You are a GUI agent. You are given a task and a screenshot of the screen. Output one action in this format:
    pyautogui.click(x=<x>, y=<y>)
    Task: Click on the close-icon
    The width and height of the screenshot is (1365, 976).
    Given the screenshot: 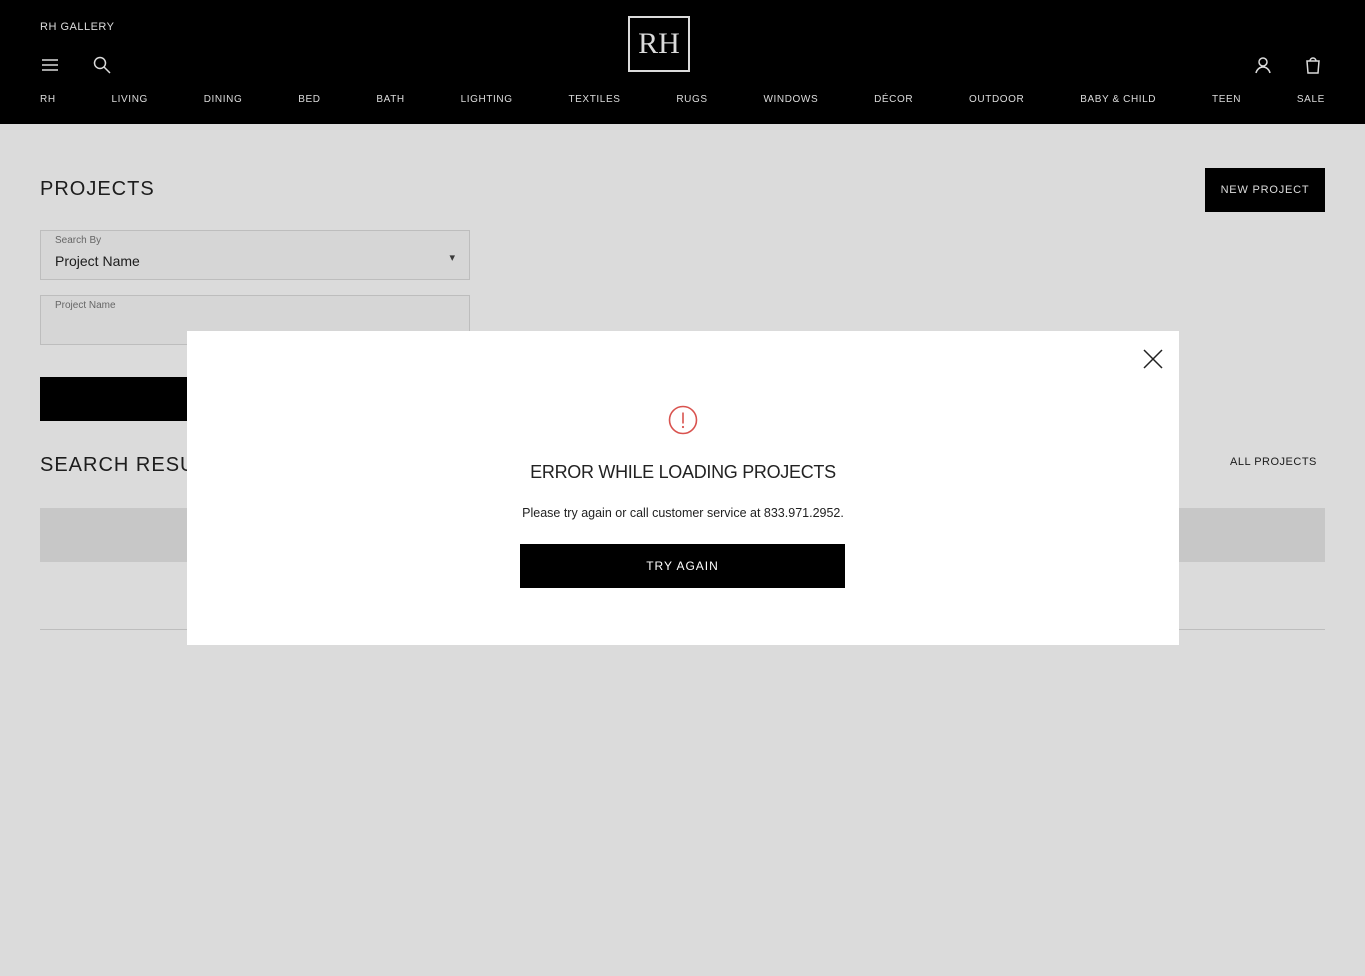 What is the action you would take?
    pyautogui.click(x=1153, y=359)
    